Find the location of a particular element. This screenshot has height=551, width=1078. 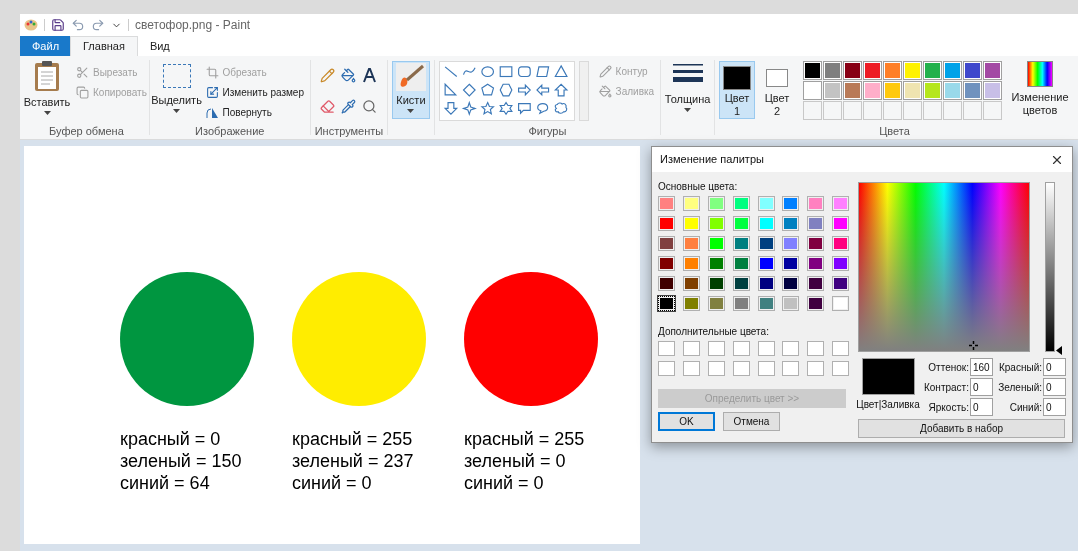

magnifier-icon is located at coordinates (370, 107).